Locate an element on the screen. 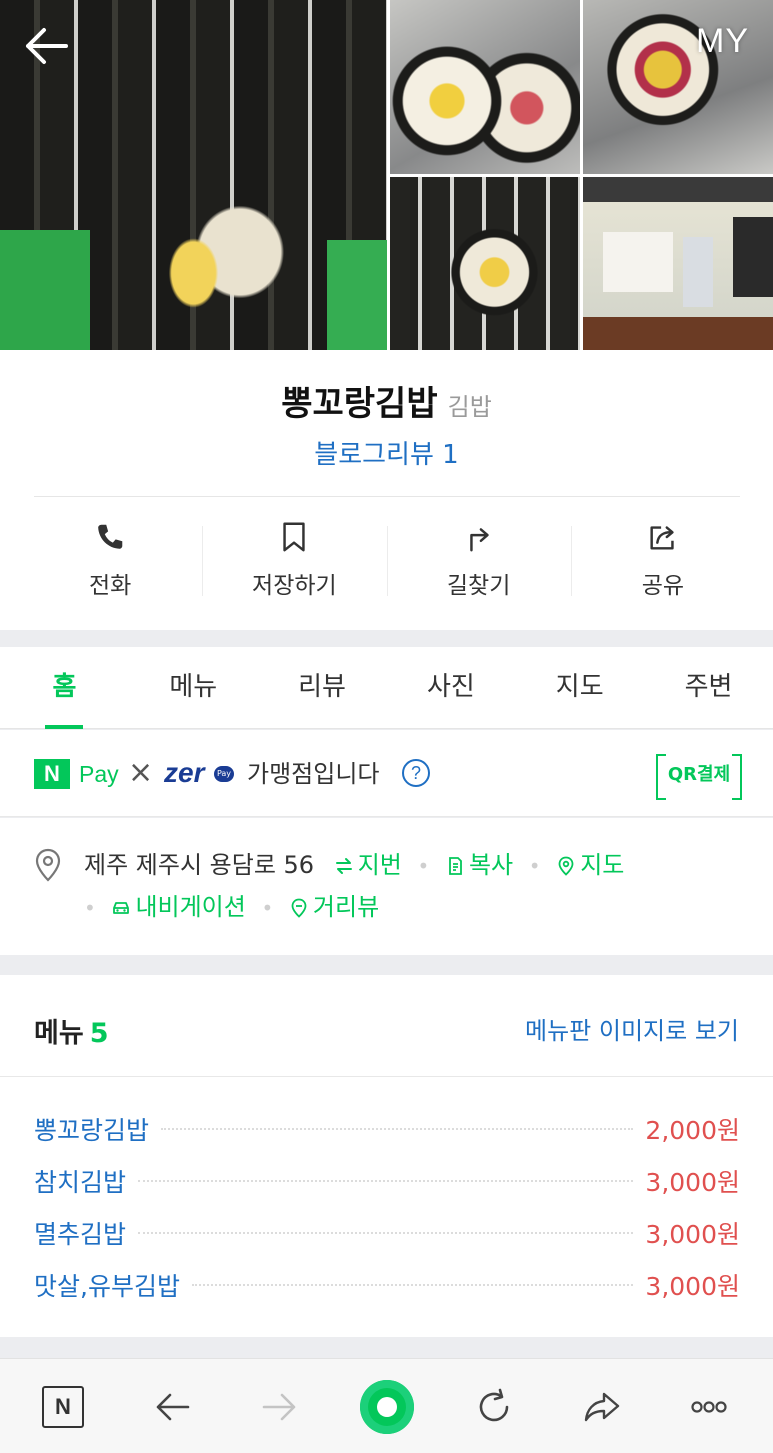 This screenshot has width=773, height=1453. directions-icon is located at coordinates (479, 540).